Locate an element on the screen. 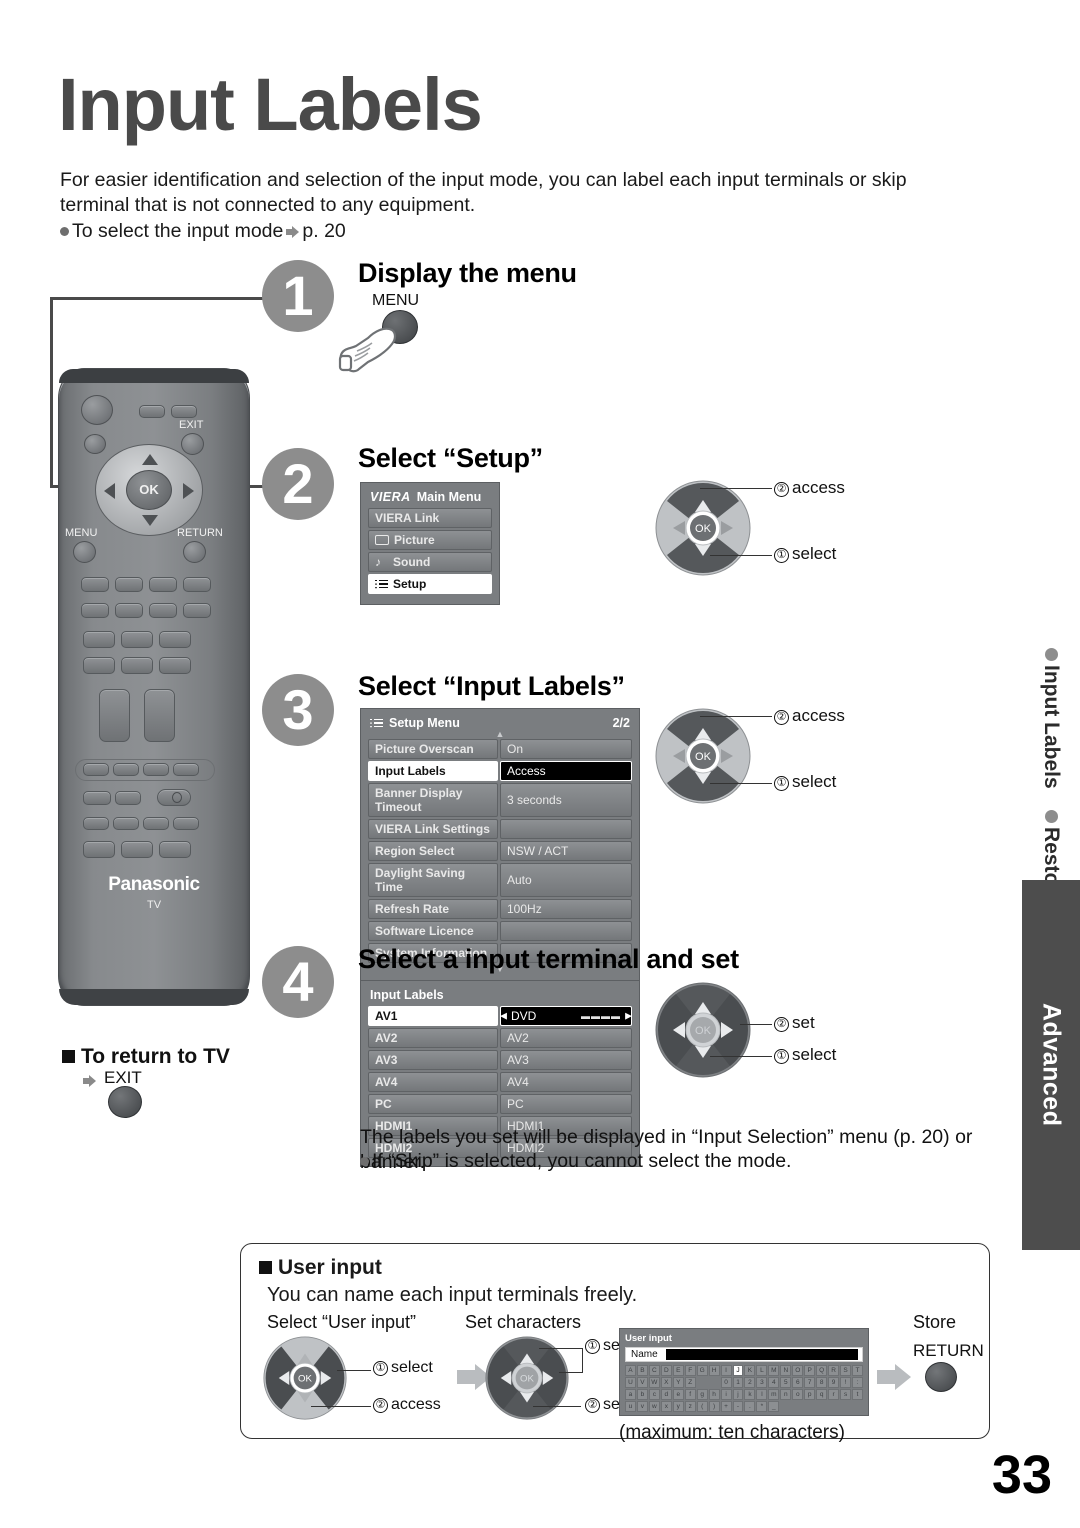 Image resolution: width=1080 pixels, height=1528 pixels. exit-button is located at coordinates (192, 444).